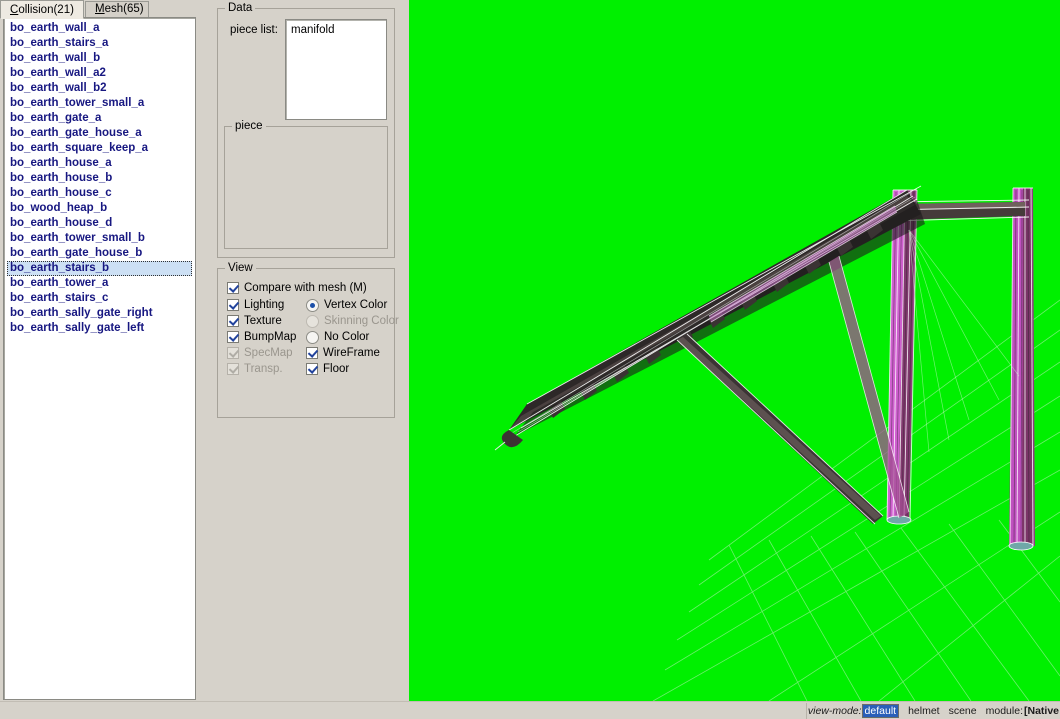 The width and height of the screenshot is (1060, 719). I want to click on list-item: bo_earth_wall_b2, so click(101, 88).